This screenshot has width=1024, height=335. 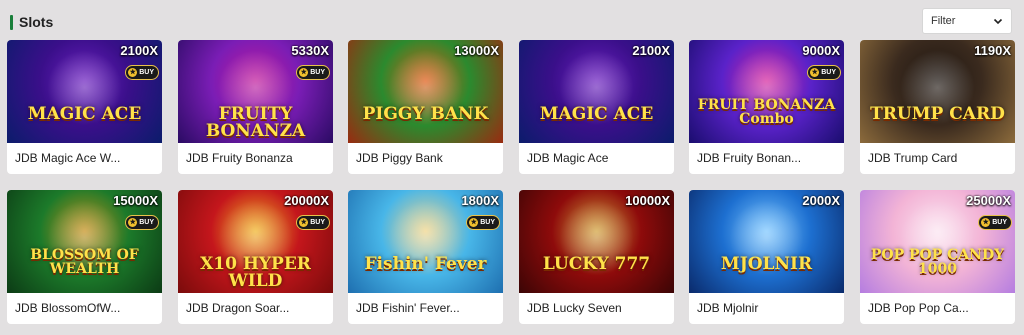 What do you see at coordinates (257, 158) in the screenshot?
I see `game-name: JDB Fruity Bonanza` at bounding box center [257, 158].